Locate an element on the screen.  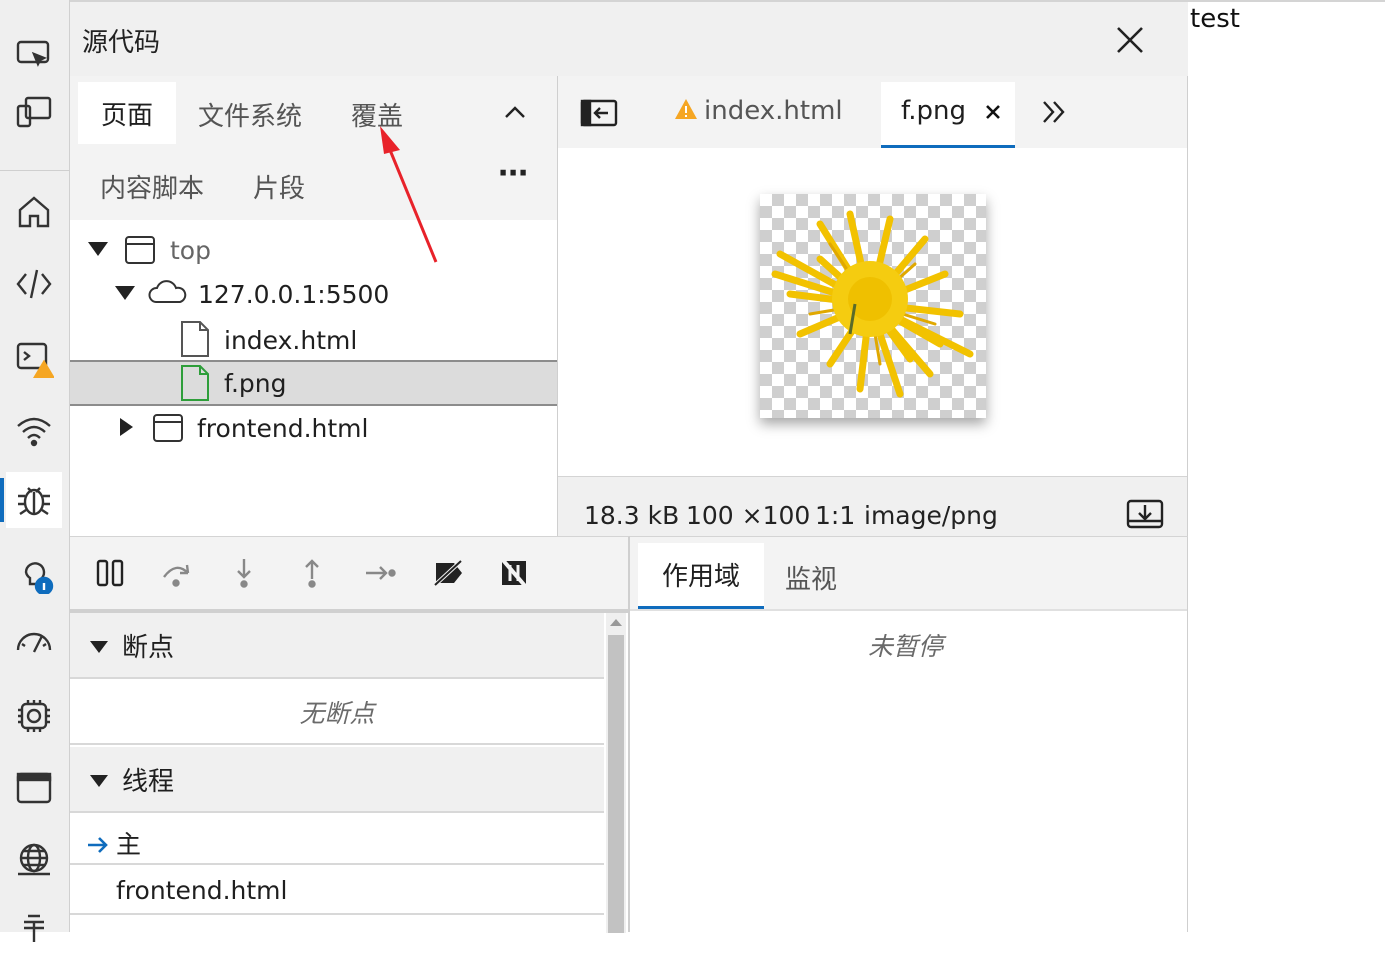
more-tabs-icon is located at coordinates (1054, 112).